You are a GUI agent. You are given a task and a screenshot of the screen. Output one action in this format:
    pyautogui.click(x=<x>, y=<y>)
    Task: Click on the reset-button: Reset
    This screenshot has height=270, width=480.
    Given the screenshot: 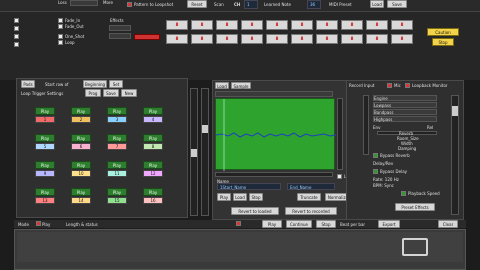 What is the action you would take?
    pyautogui.click(x=197, y=4)
    